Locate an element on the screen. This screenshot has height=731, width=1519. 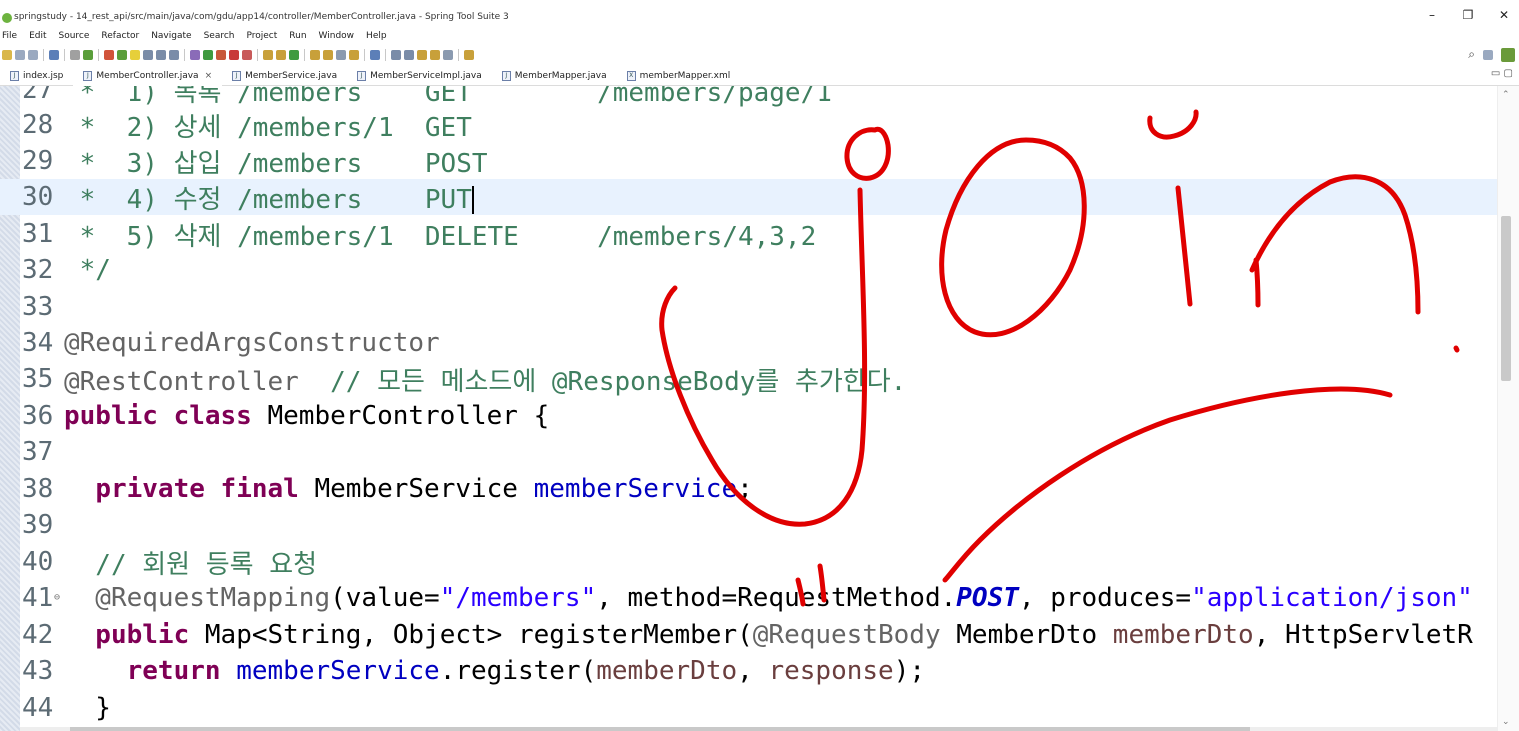
debug-icon is located at coordinates (122, 55).